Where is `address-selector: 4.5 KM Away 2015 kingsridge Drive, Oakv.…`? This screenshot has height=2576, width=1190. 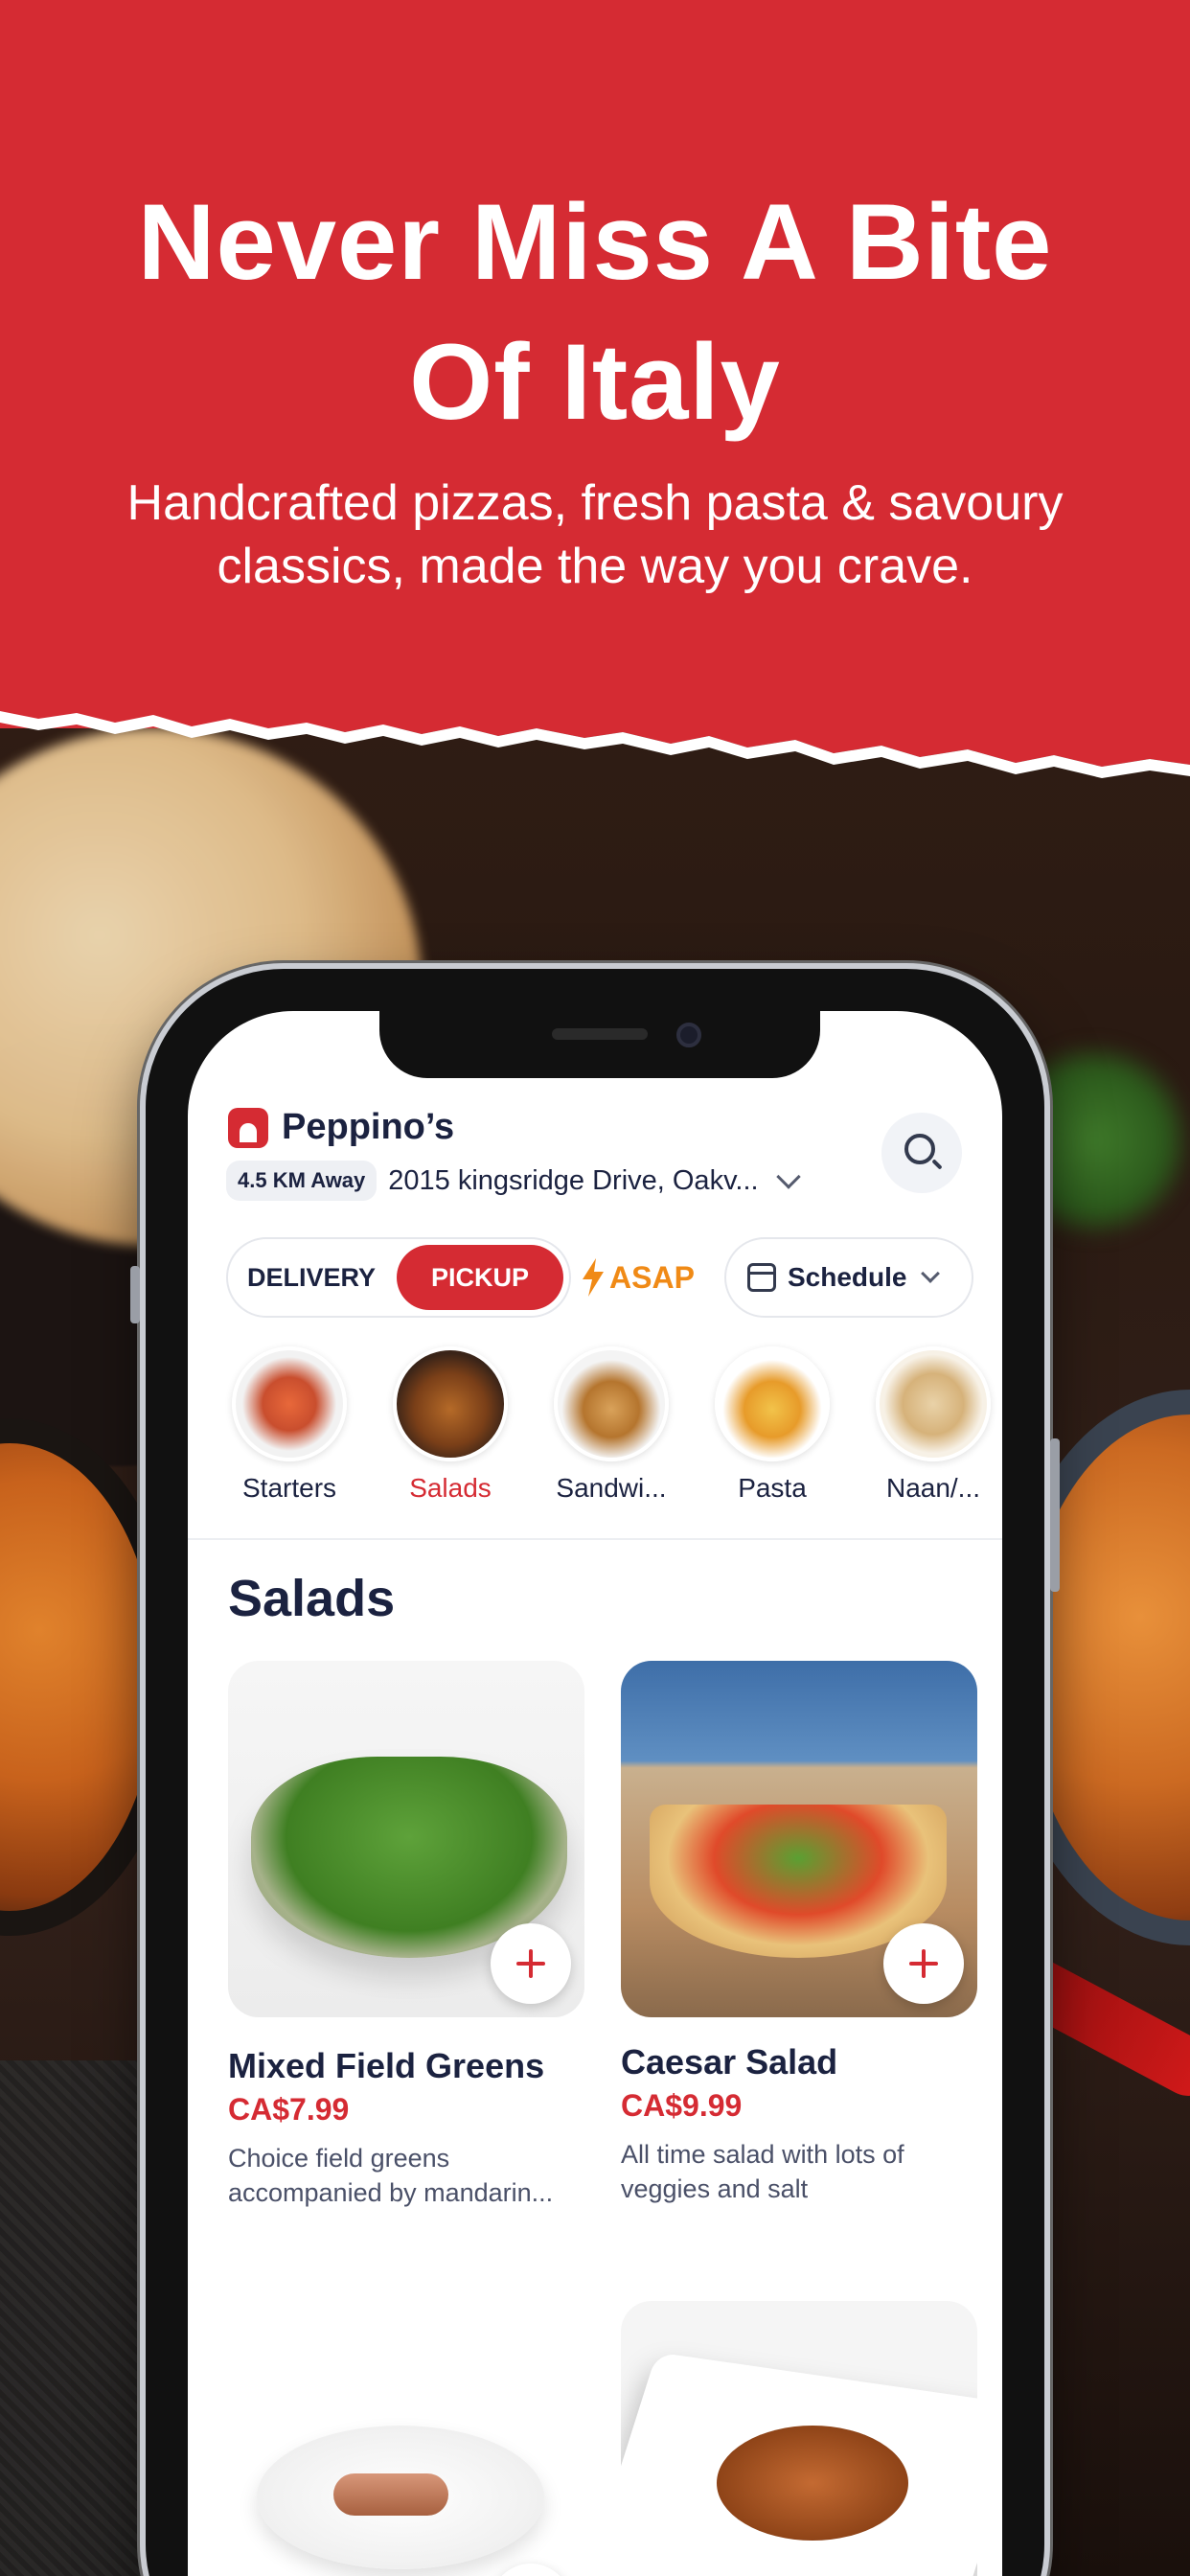
address-selector: 4.5 KM Away 2015 kingsridge Drive, Oakv.… is located at coordinates (513, 1181).